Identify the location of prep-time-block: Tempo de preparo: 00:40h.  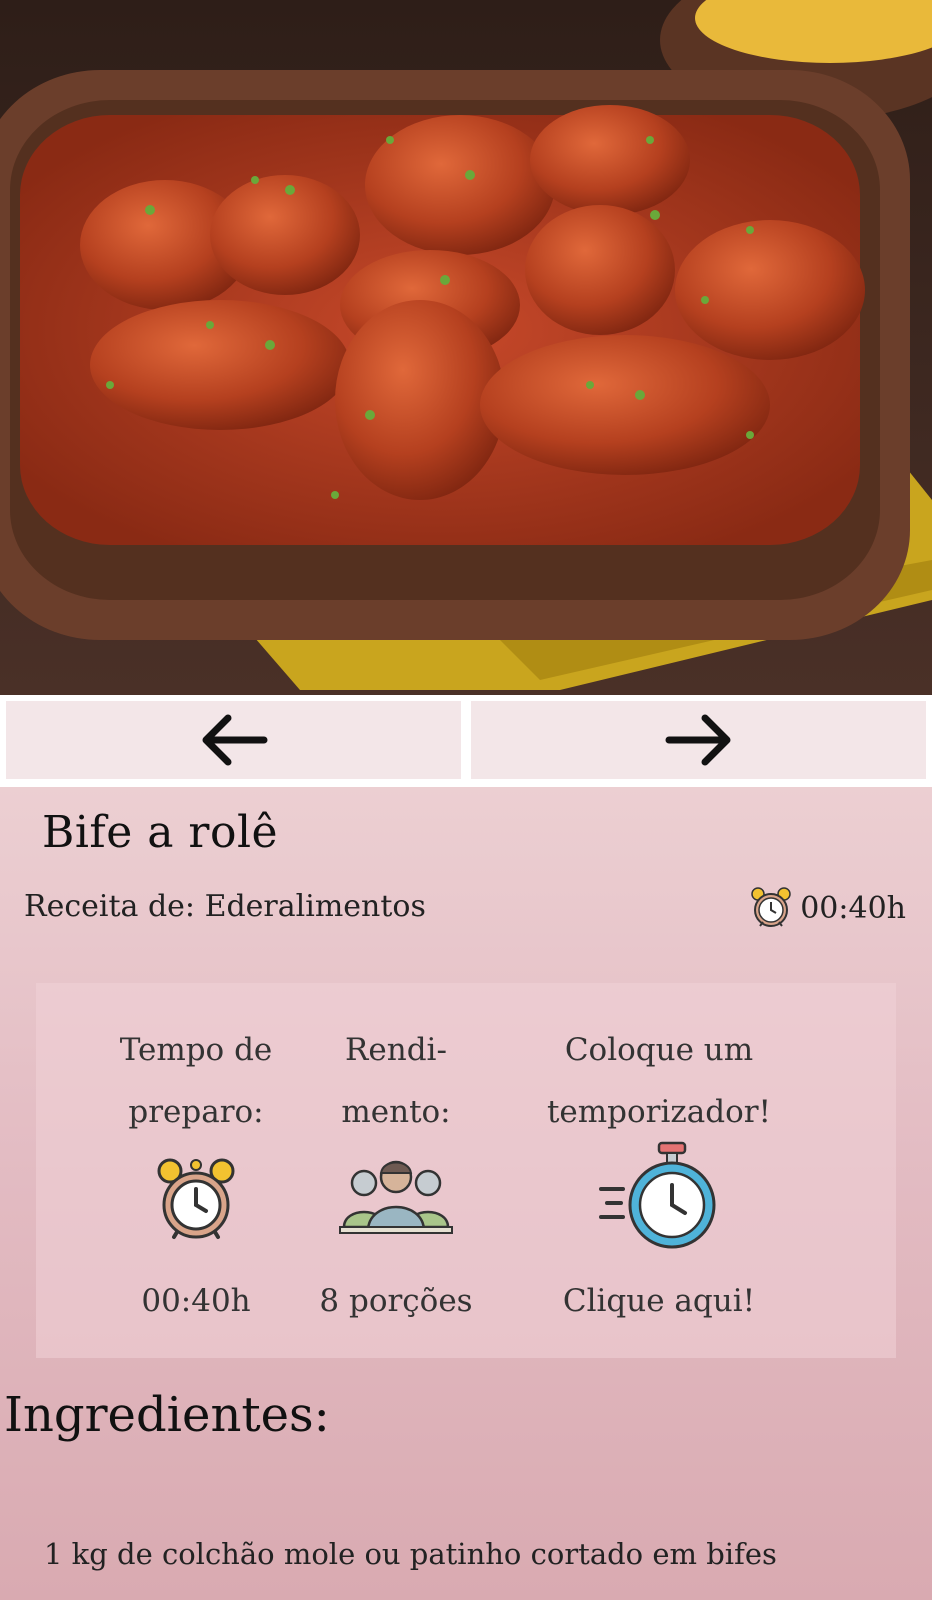
(196, 1170).